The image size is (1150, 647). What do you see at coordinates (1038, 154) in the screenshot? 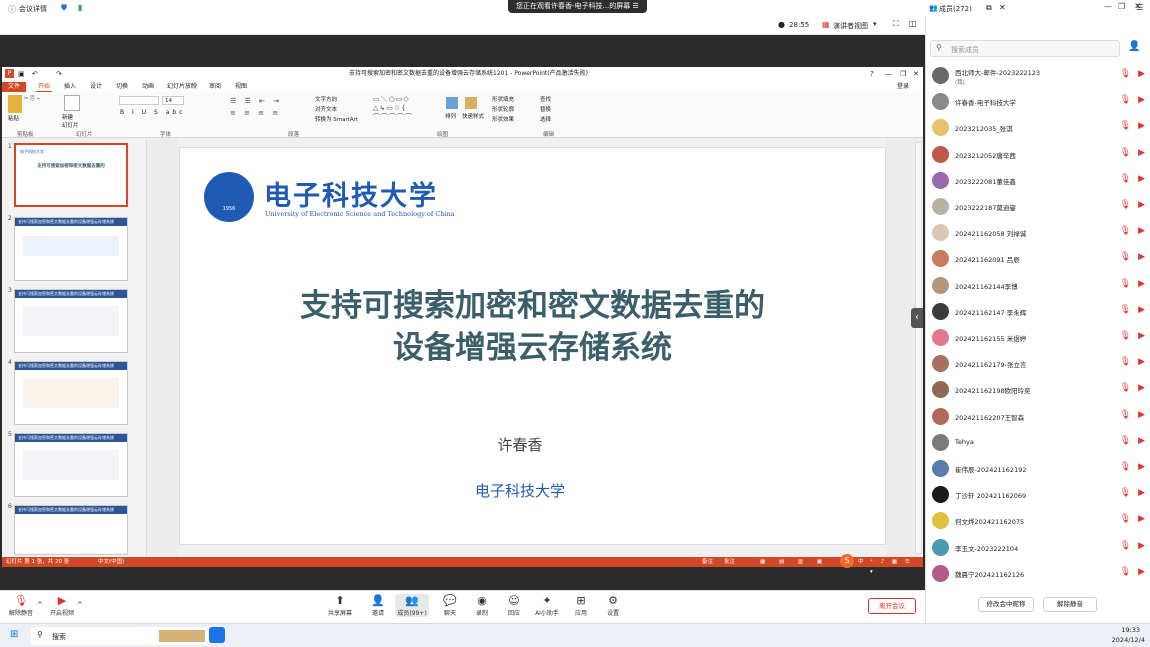
I see `member-row: 2023212052唐辛茜 🎙 ▶` at bounding box center [1038, 154].